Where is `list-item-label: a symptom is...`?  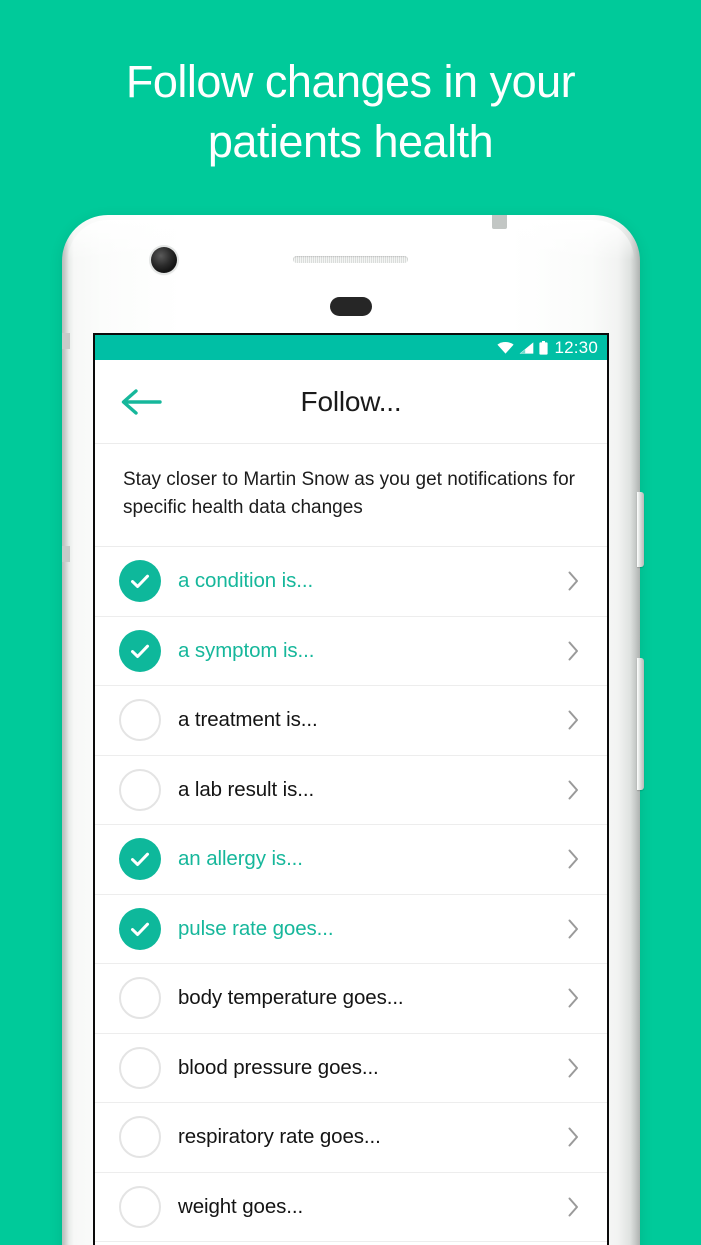 list-item-label: a symptom is... is located at coordinates (246, 650).